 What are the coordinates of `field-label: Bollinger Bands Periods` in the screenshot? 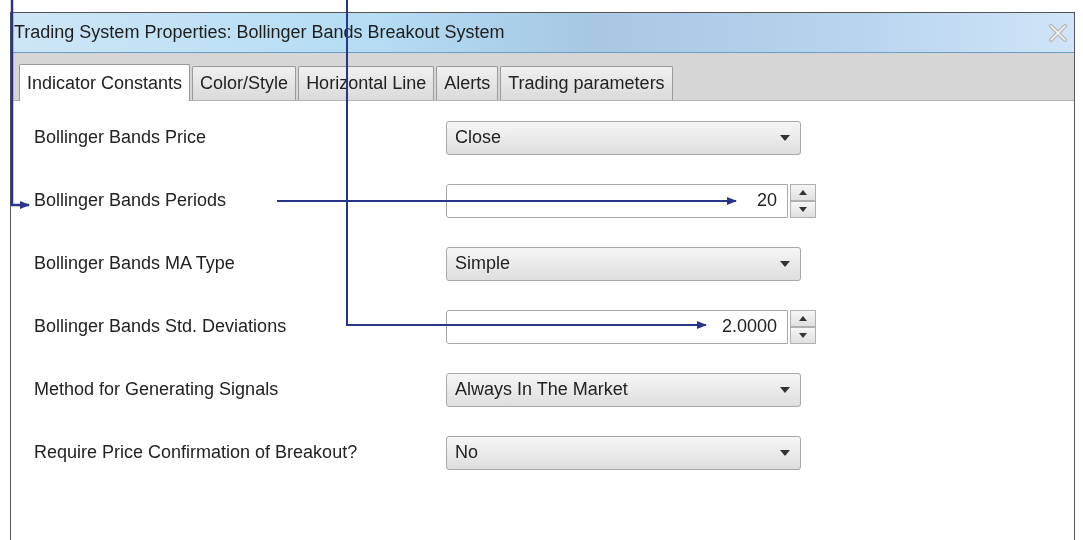 It's located at (131, 200).